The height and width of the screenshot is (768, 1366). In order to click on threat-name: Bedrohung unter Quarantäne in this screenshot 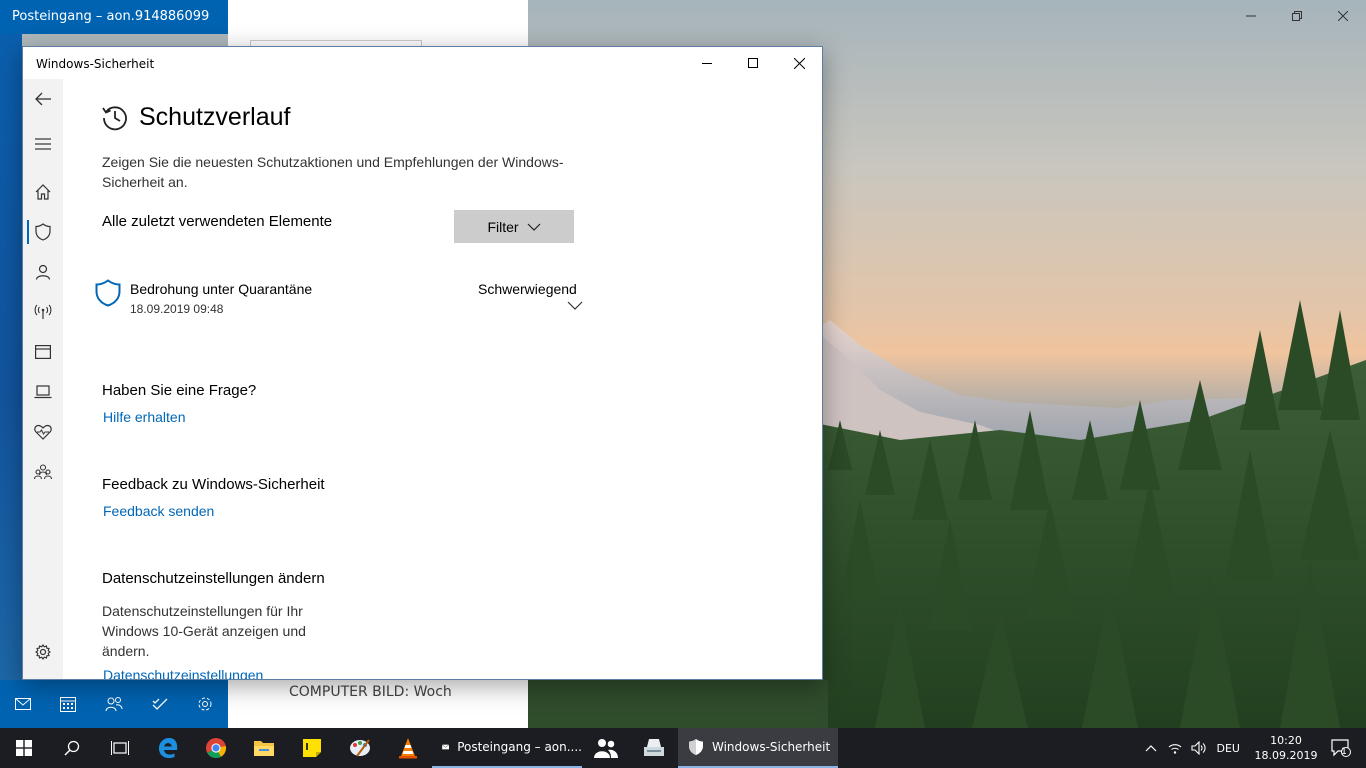, I will do `click(221, 289)`.